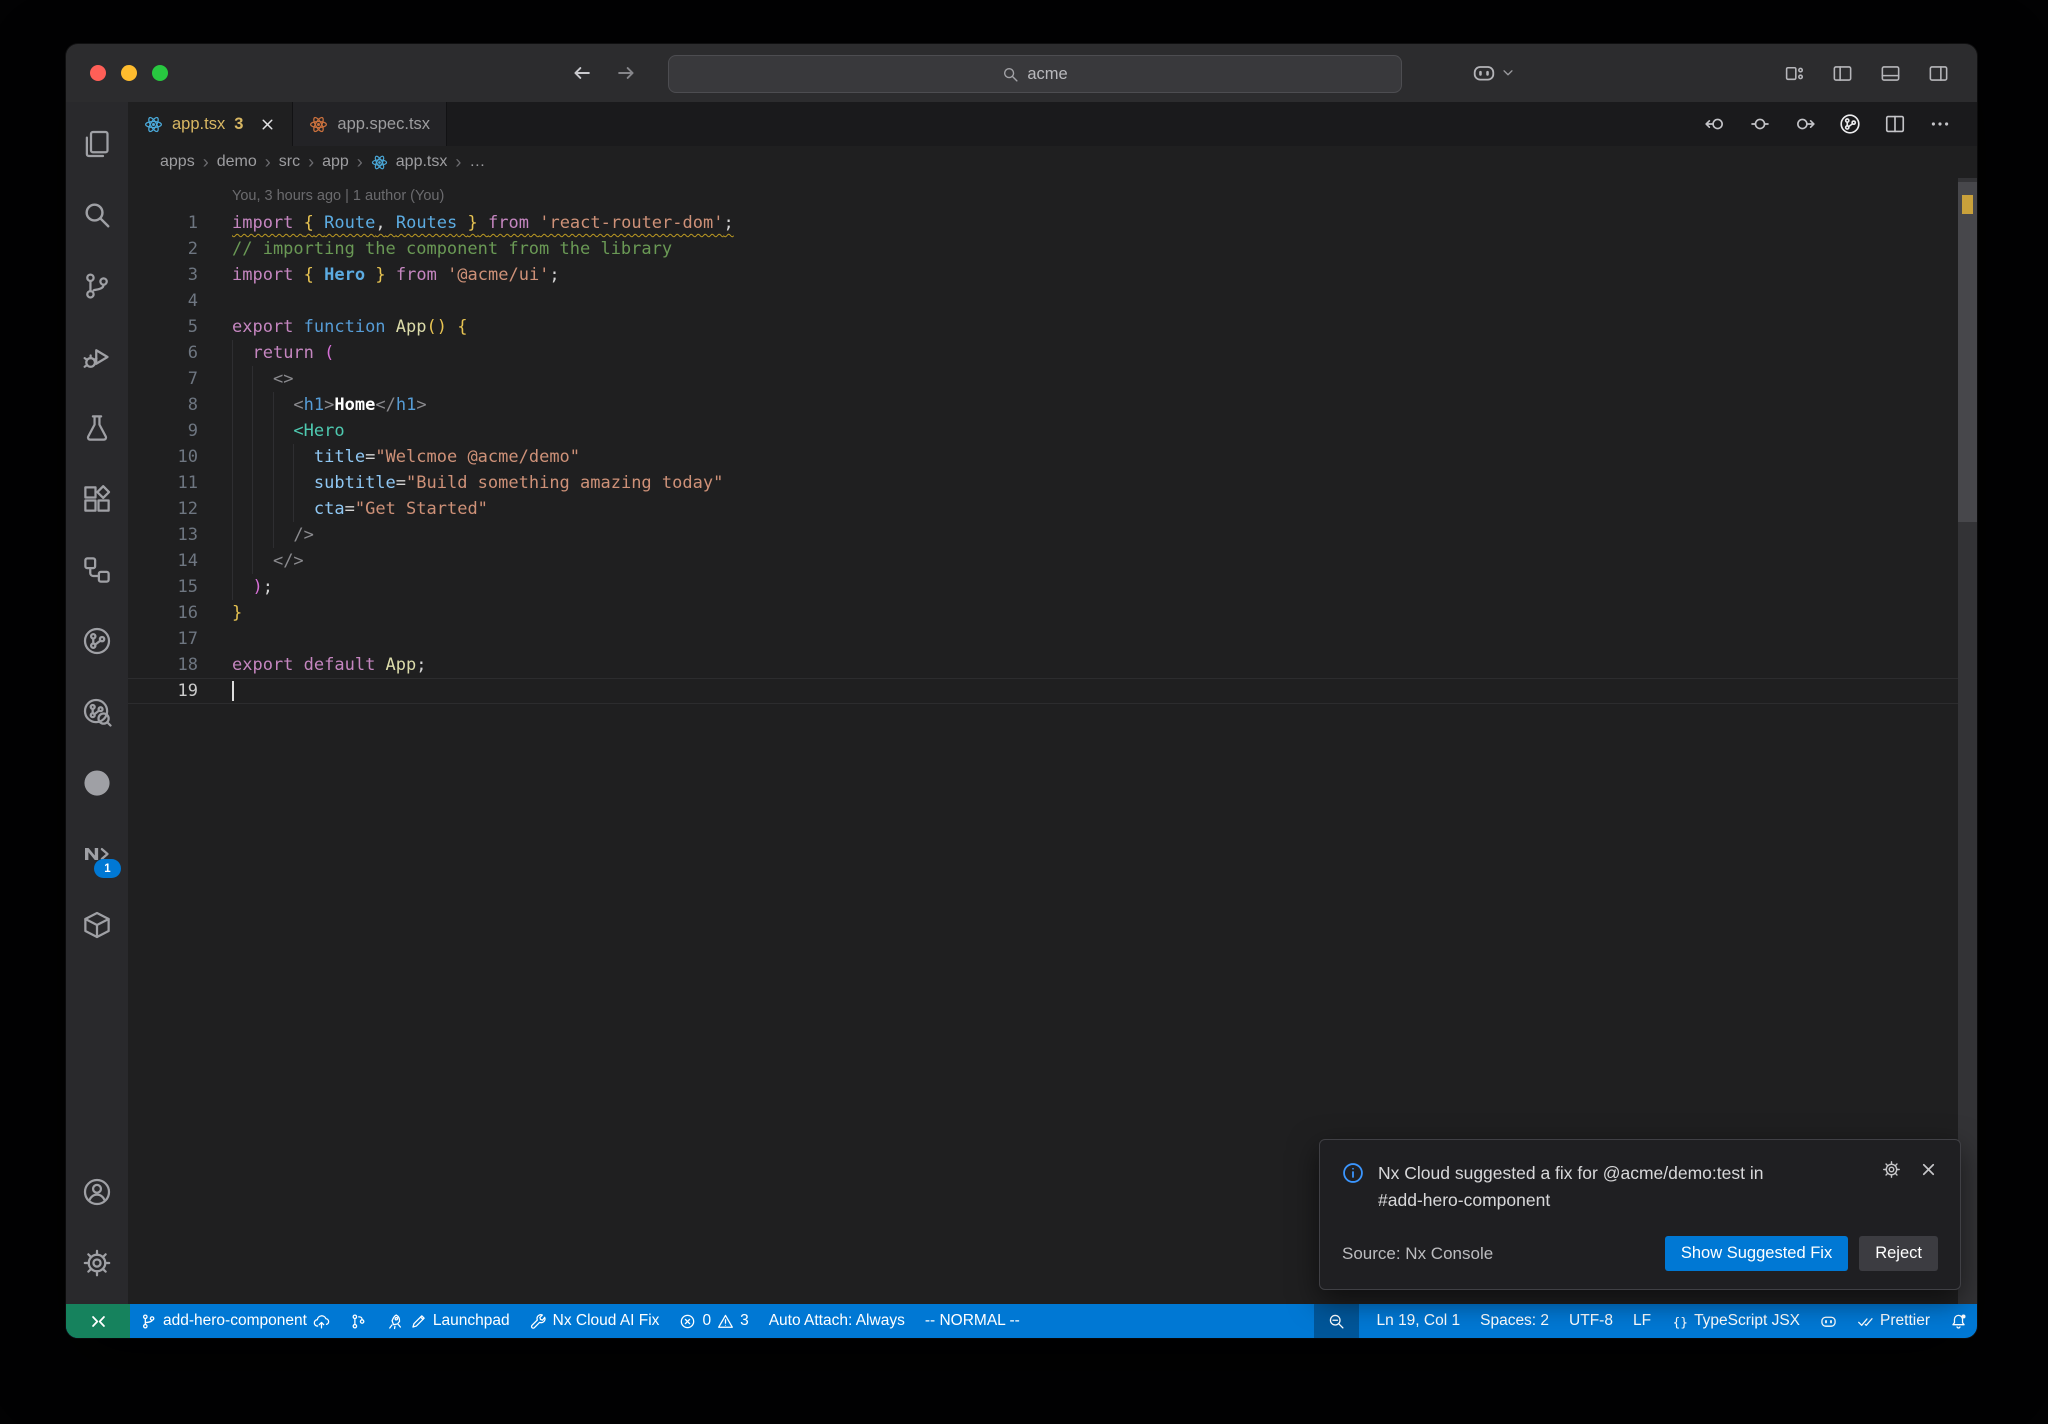  I want to click on status-eol: LF, so click(1642, 1321).